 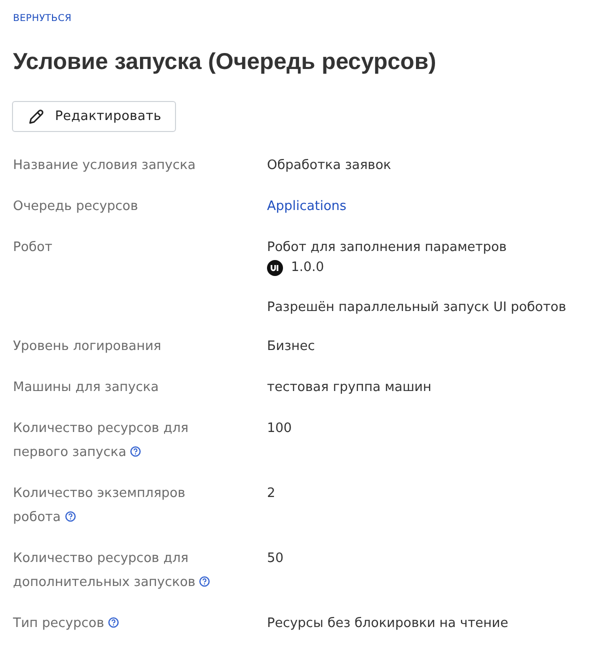 I want to click on robot-name: Робот для заполнения параметров, so click(x=387, y=247).